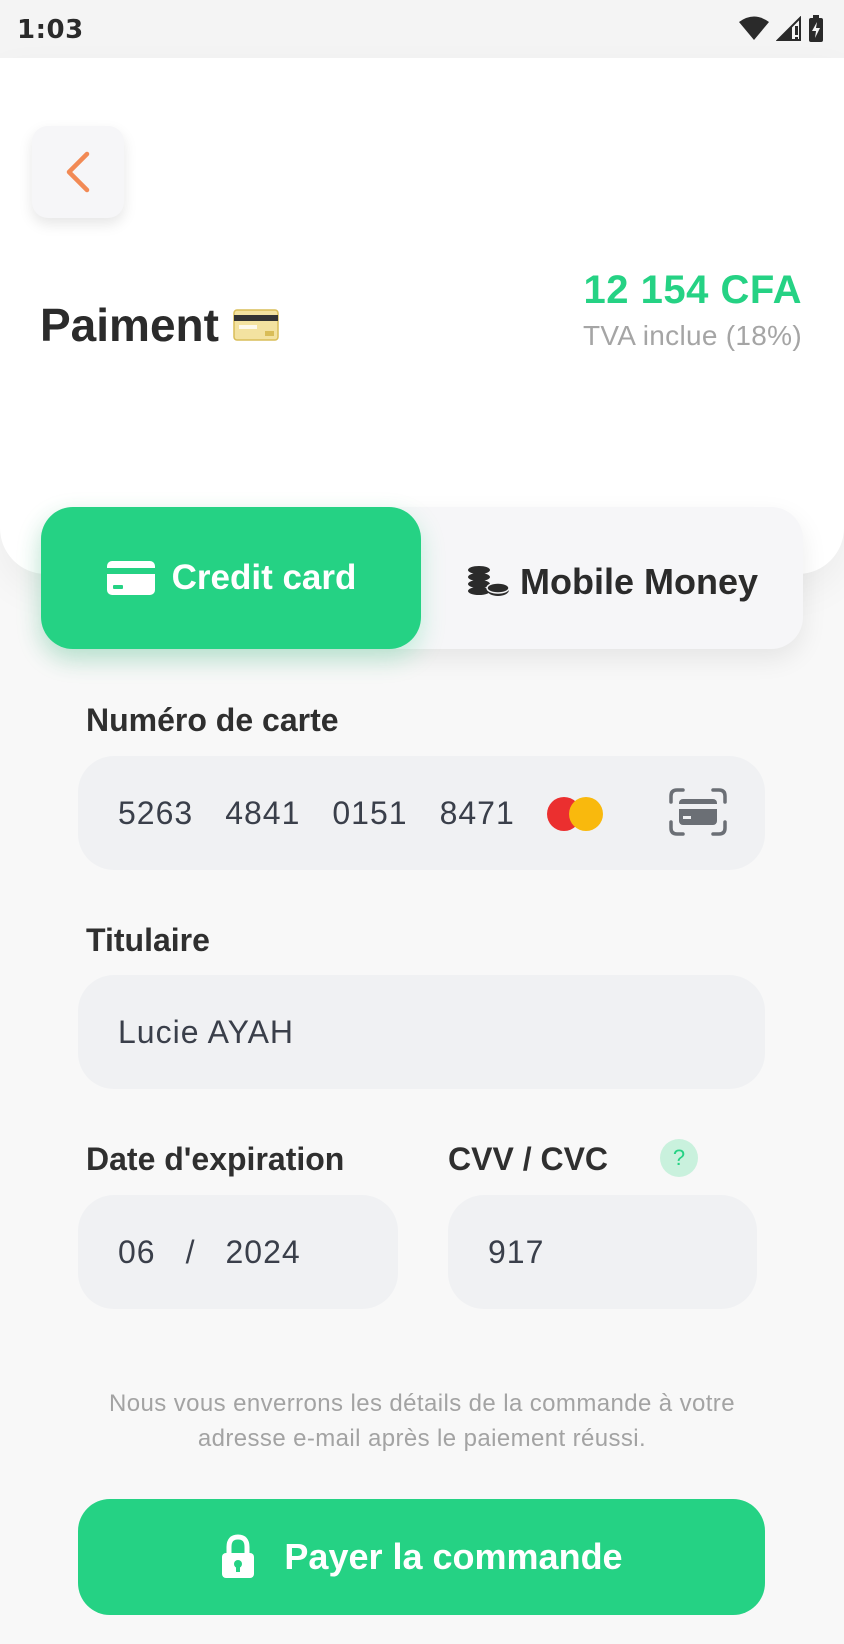 This screenshot has width=844, height=1644. I want to click on coins-icon, so click(488, 581).